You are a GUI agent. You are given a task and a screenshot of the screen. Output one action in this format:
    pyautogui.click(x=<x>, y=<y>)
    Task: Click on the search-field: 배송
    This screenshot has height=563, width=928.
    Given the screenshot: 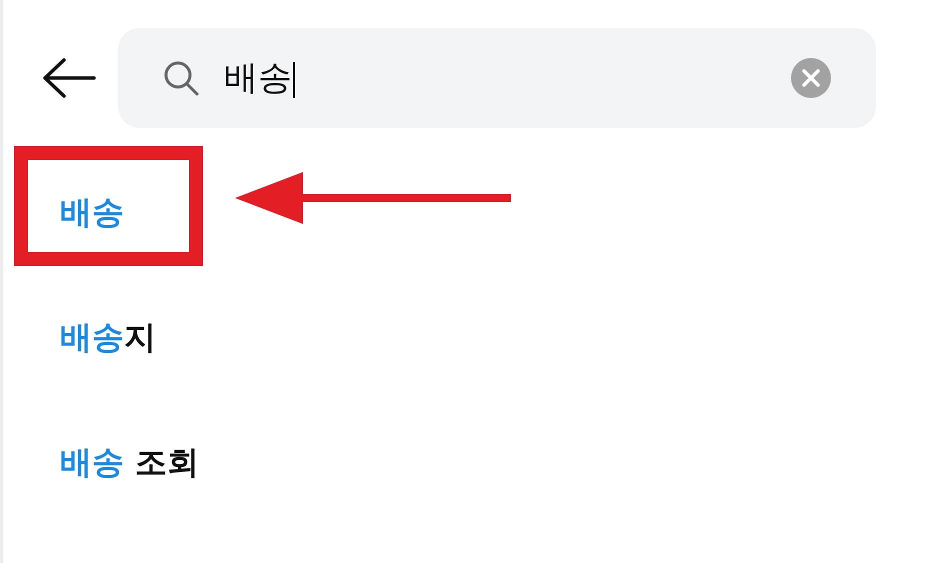 What is the action you would take?
    pyautogui.click(x=497, y=78)
    